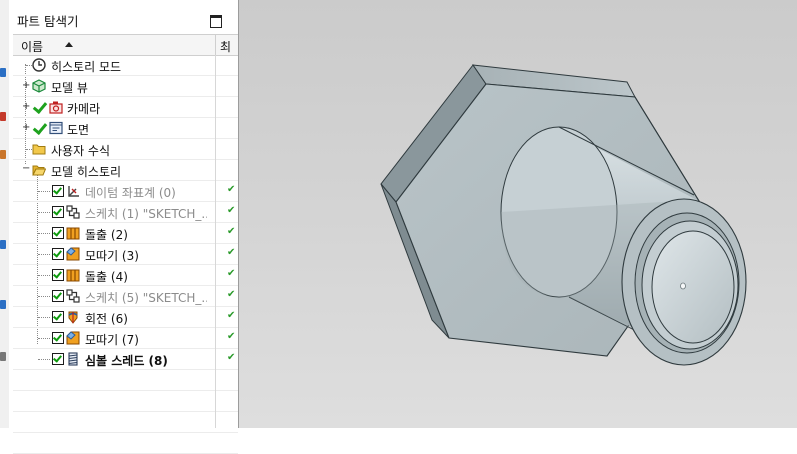  What do you see at coordinates (26, 169) in the screenshot?
I see `collapse-minus-icon: −` at bounding box center [26, 169].